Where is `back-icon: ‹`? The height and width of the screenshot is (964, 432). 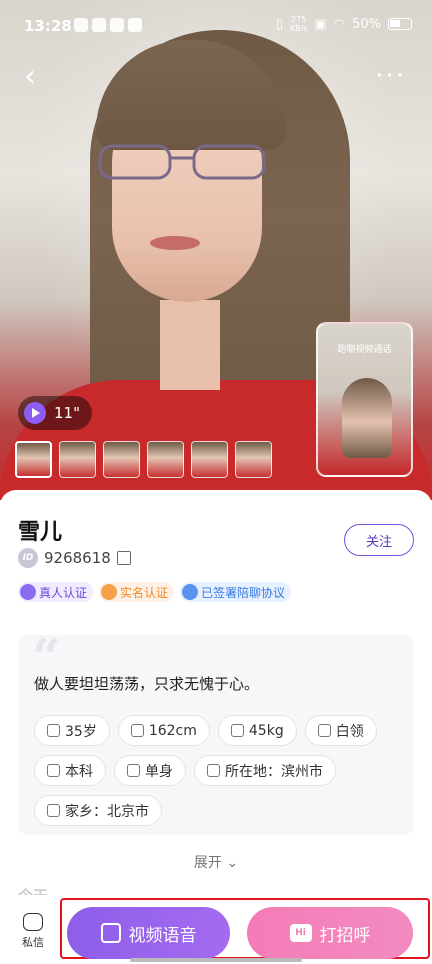 back-icon: ‹ is located at coordinates (36, 77).